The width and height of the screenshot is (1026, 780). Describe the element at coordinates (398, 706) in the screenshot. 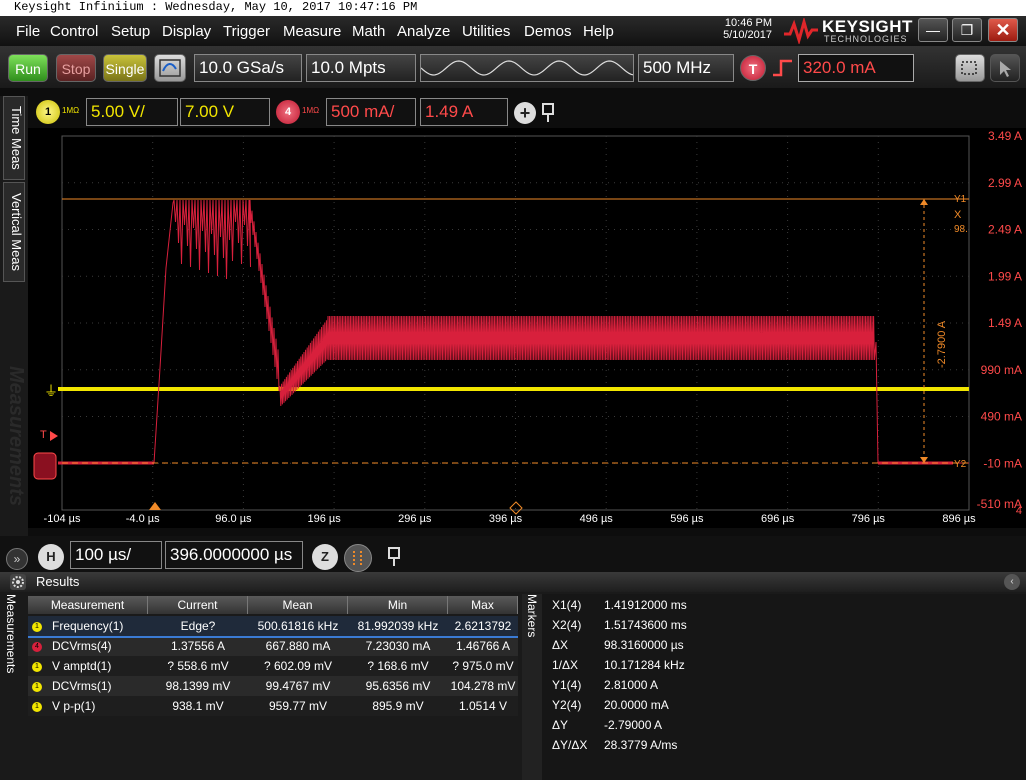

I see `measurement-min: 895.9 mV` at that location.